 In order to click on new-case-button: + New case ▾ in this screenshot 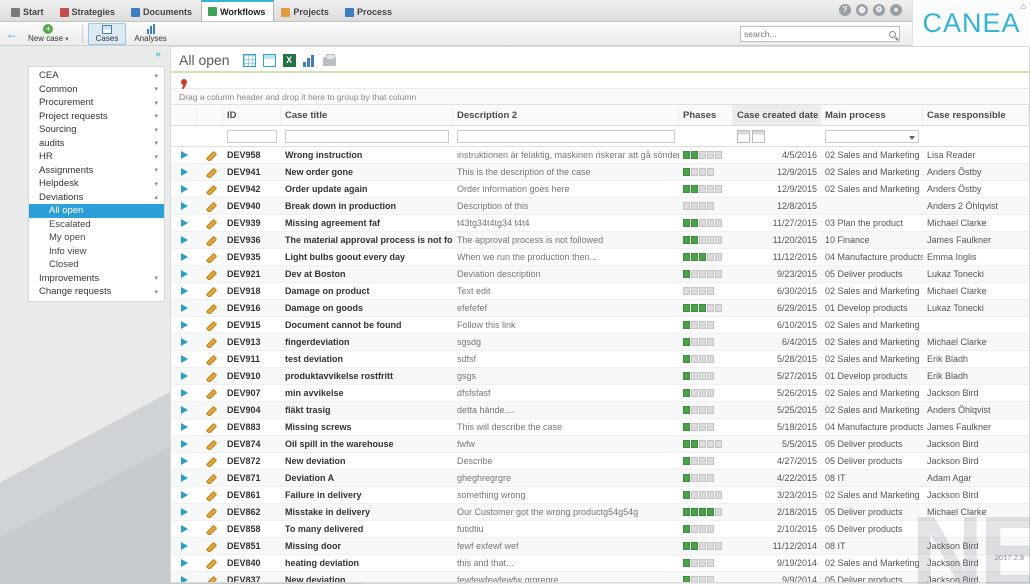, I will do `click(48, 34)`.